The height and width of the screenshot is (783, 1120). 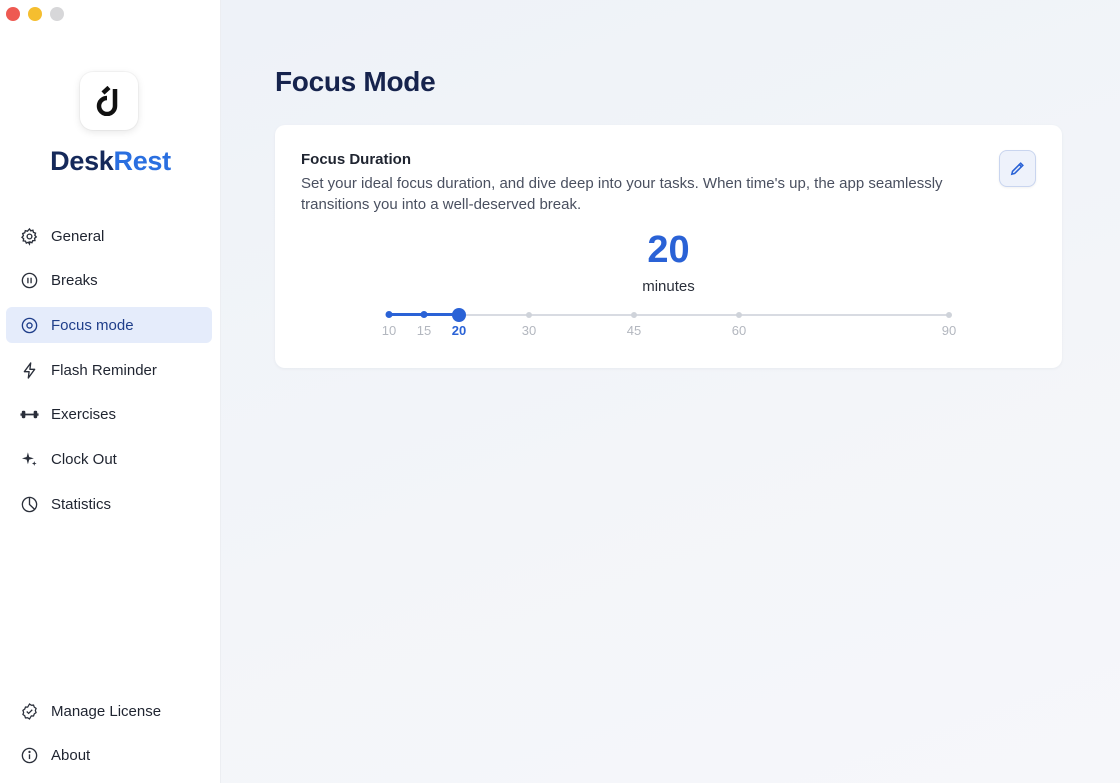 I want to click on slider-stop-label: 90, so click(x=949, y=330).